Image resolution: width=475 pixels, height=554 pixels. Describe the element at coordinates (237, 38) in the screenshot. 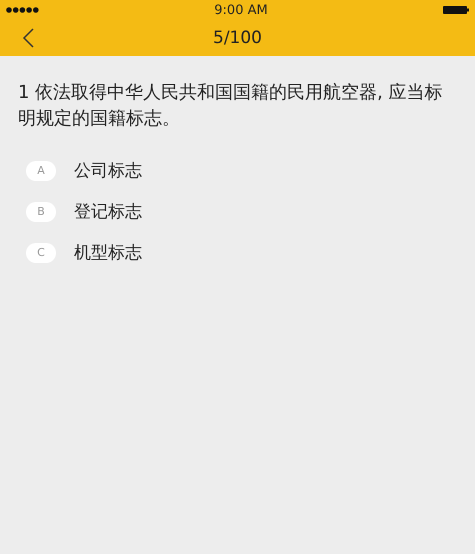

I see `page-title: 5/100` at that location.